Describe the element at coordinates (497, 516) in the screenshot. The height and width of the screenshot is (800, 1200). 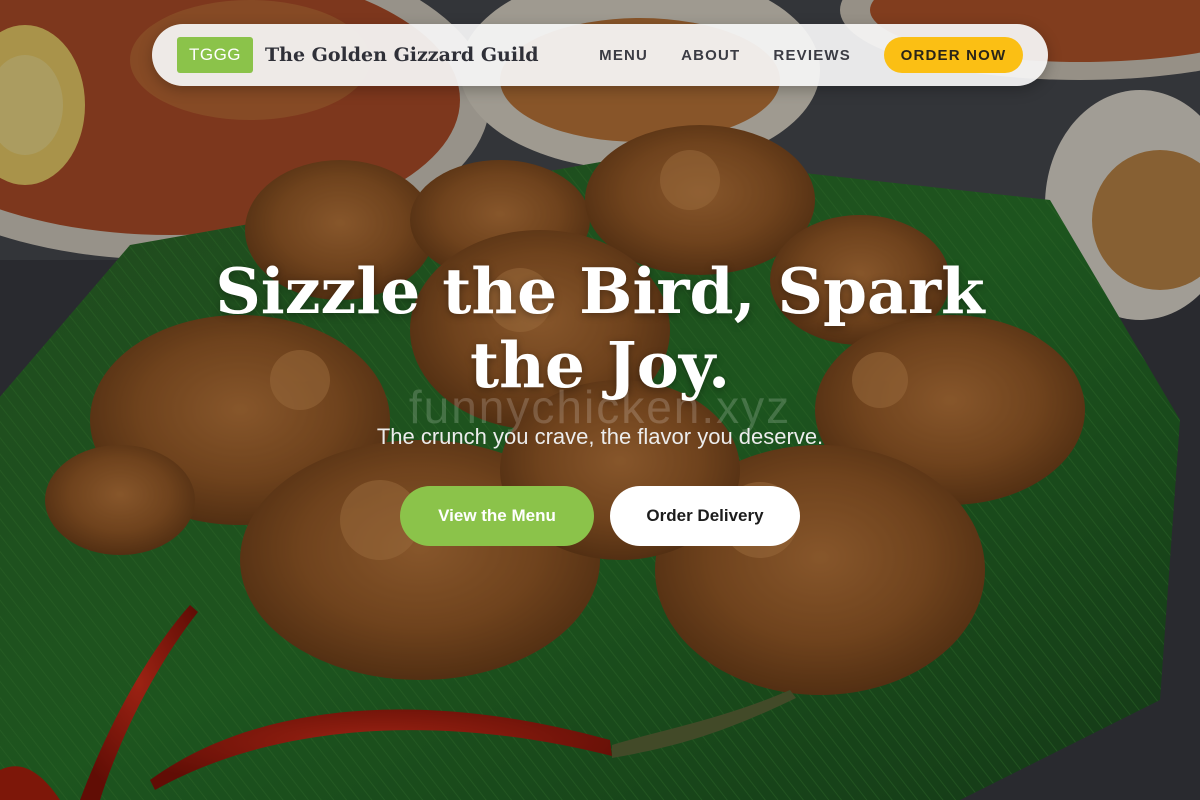
I see `view-menu-button: View the Menu` at that location.